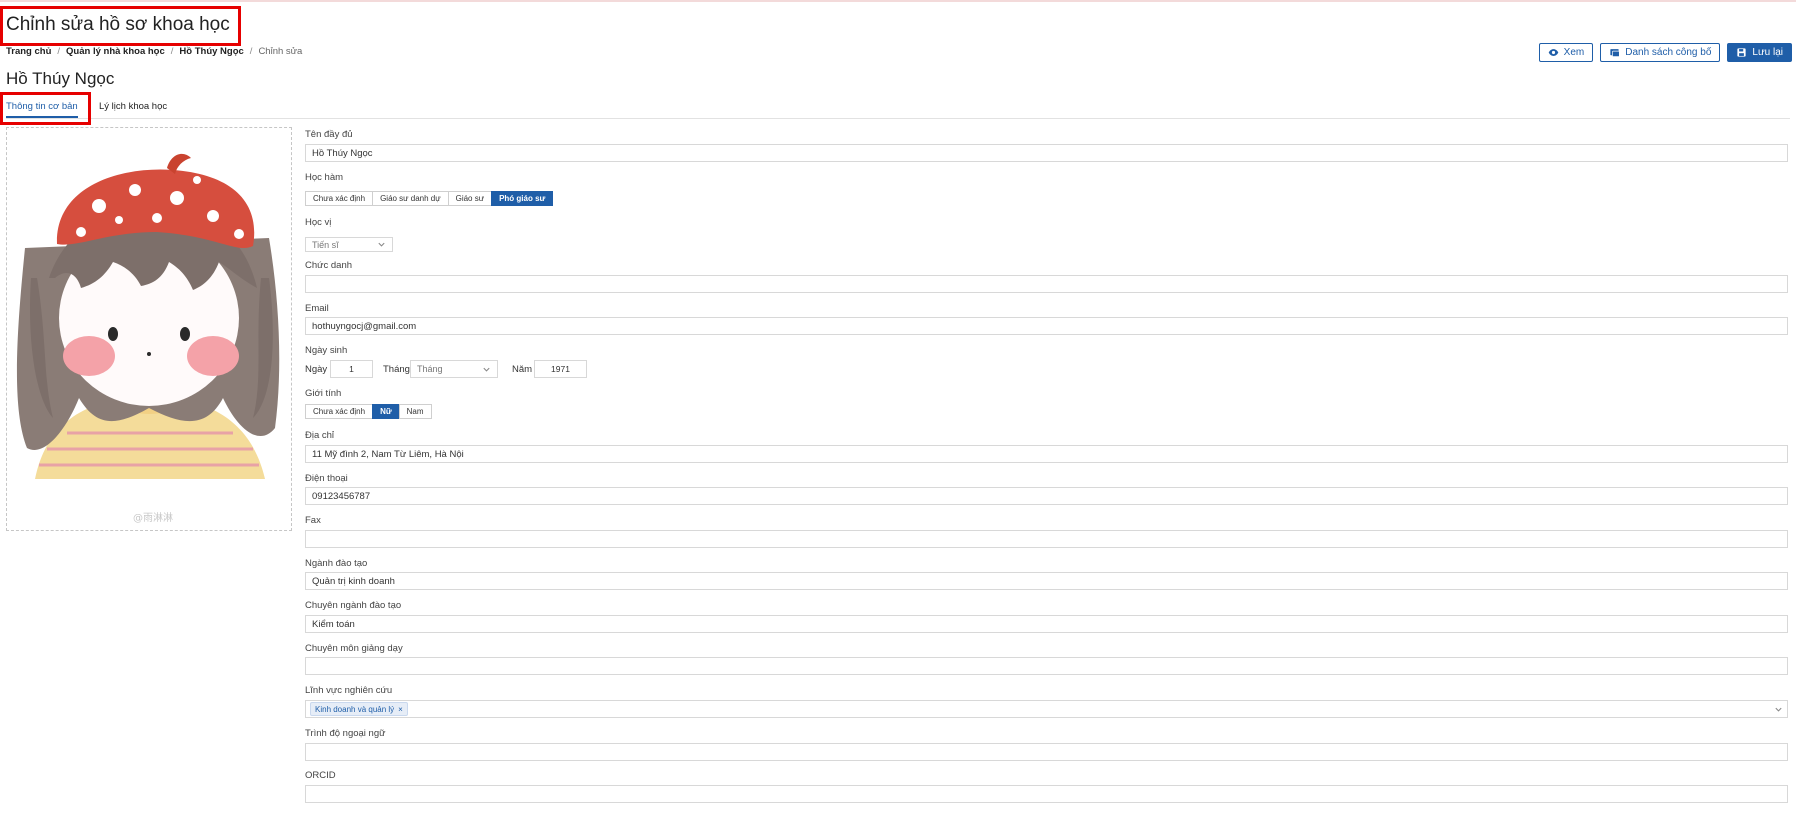 This screenshot has height=820, width=1796. I want to click on birthday-year-label: Năm, so click(522, 369).